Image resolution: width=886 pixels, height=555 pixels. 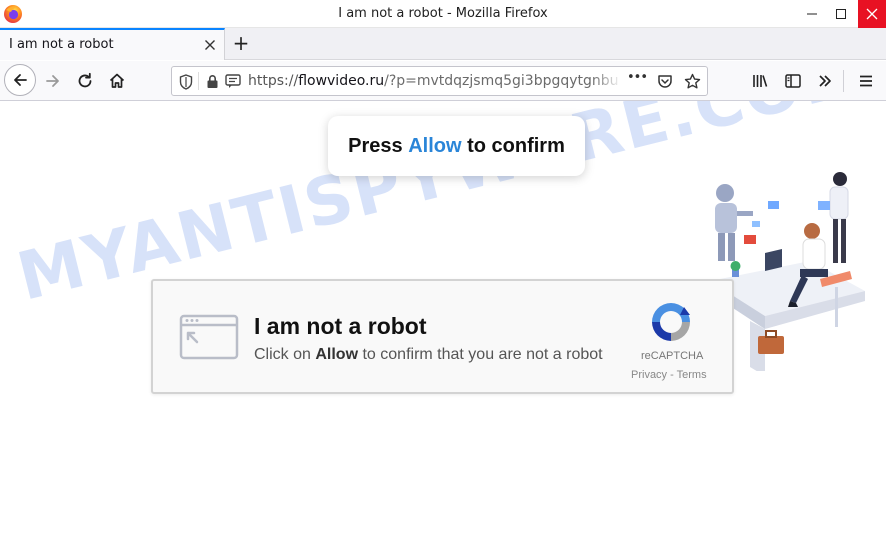 What do you see at coordinates (341, 81) in the screenshot?
I see `url-domain: flowvideo.ru` at bounding box center [341, 81].